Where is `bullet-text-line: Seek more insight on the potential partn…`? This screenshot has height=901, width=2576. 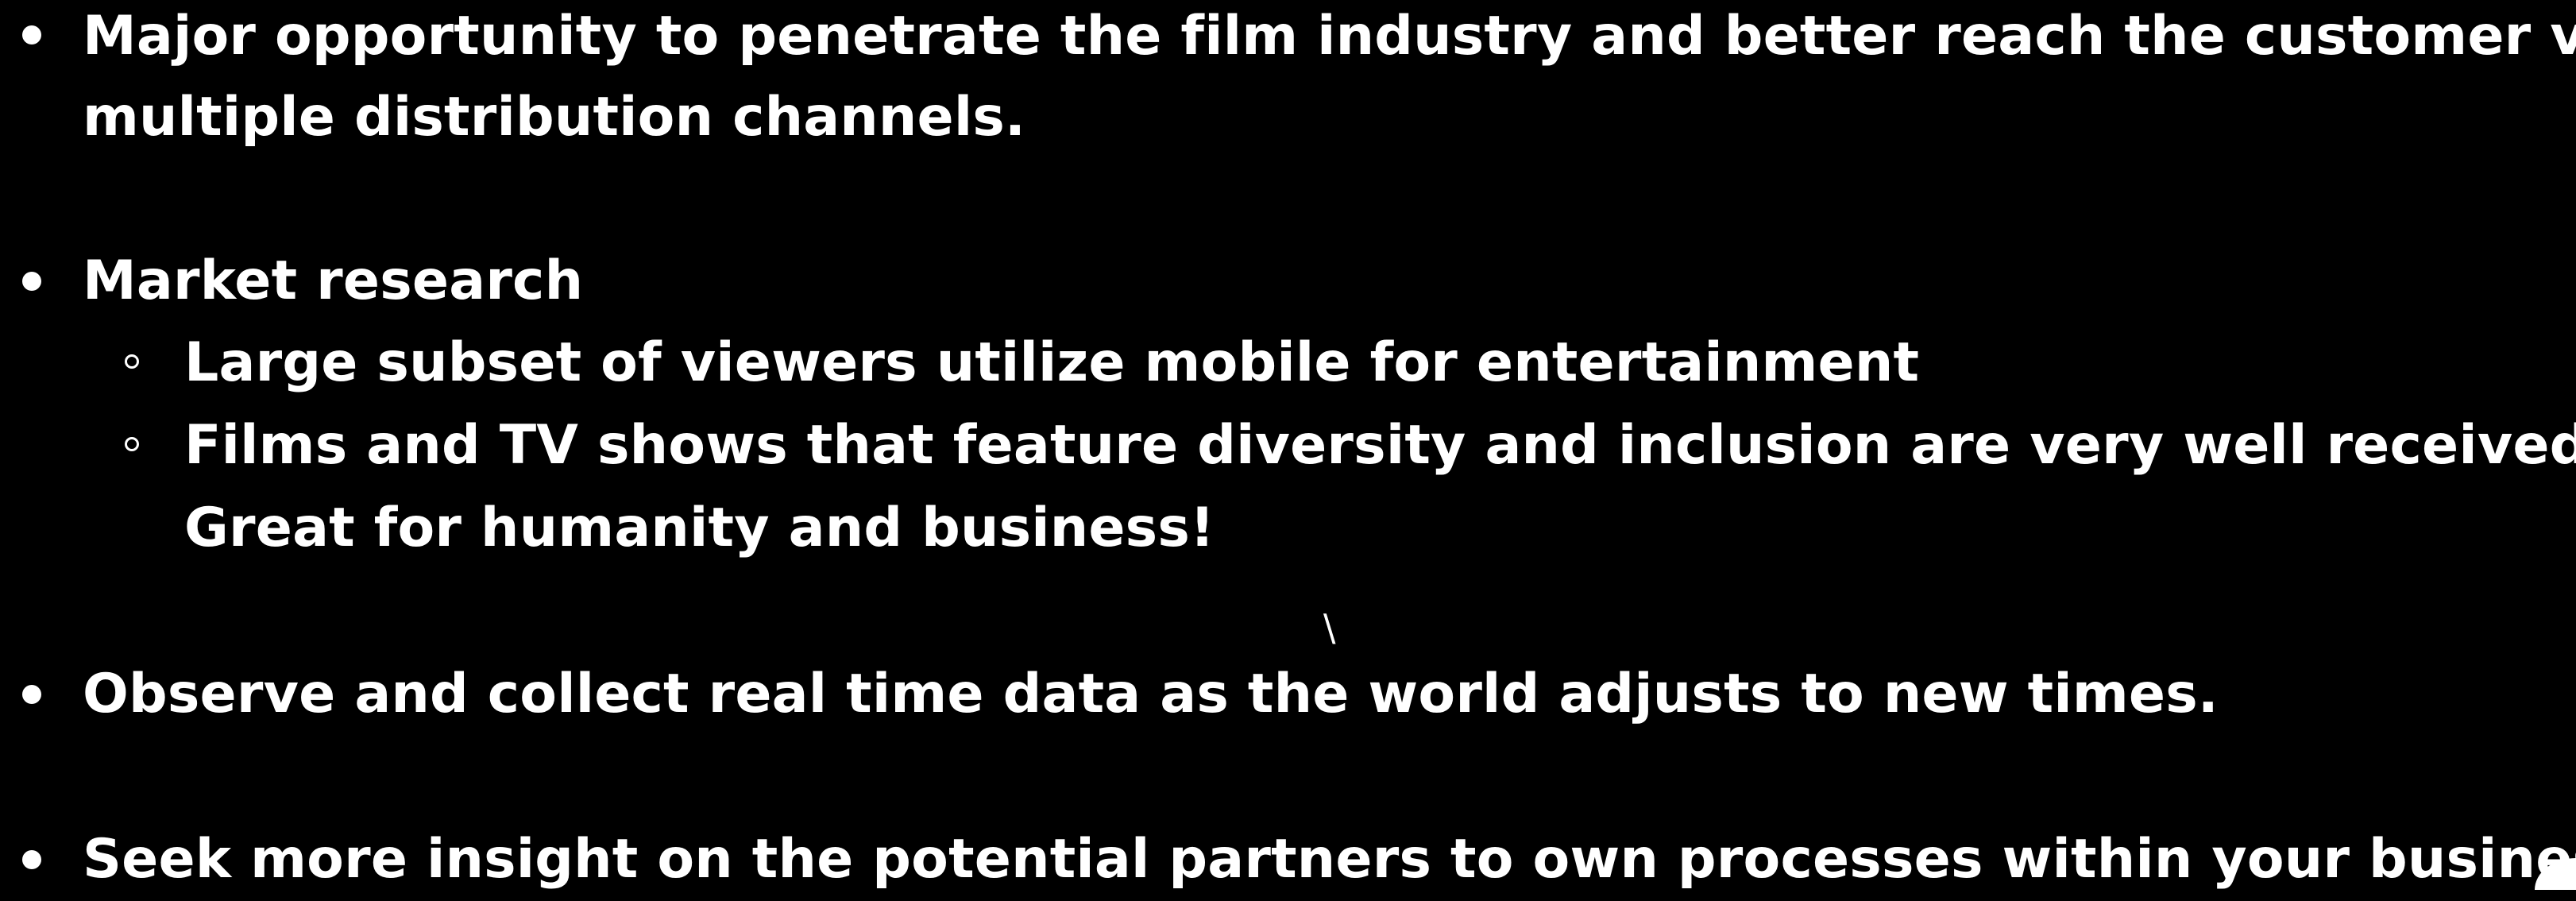
bullet-text-line: Seek more insight on the potential partn… is located at coordinates (1329, 860).